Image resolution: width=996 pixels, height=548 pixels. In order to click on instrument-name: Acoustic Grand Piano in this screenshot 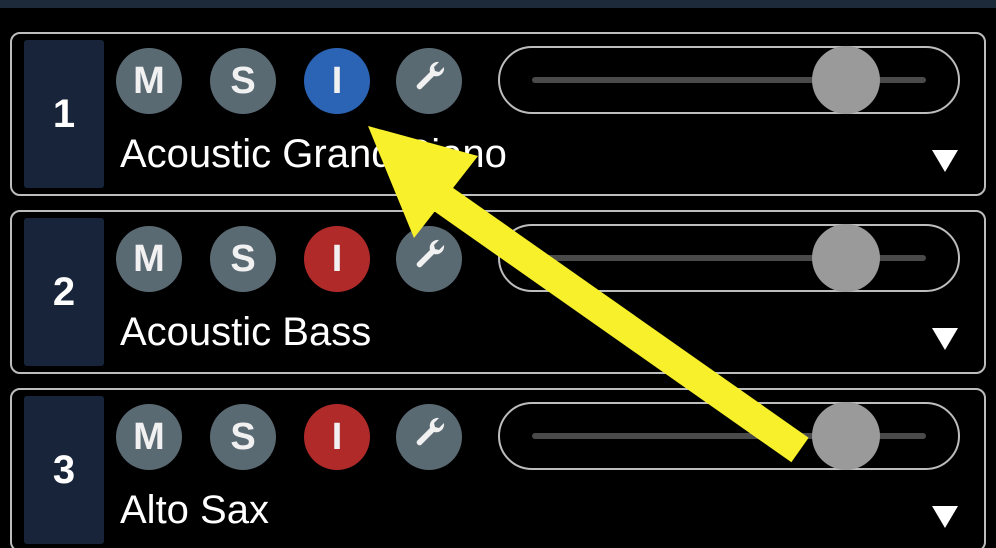, I will do `click(313, 154)`.